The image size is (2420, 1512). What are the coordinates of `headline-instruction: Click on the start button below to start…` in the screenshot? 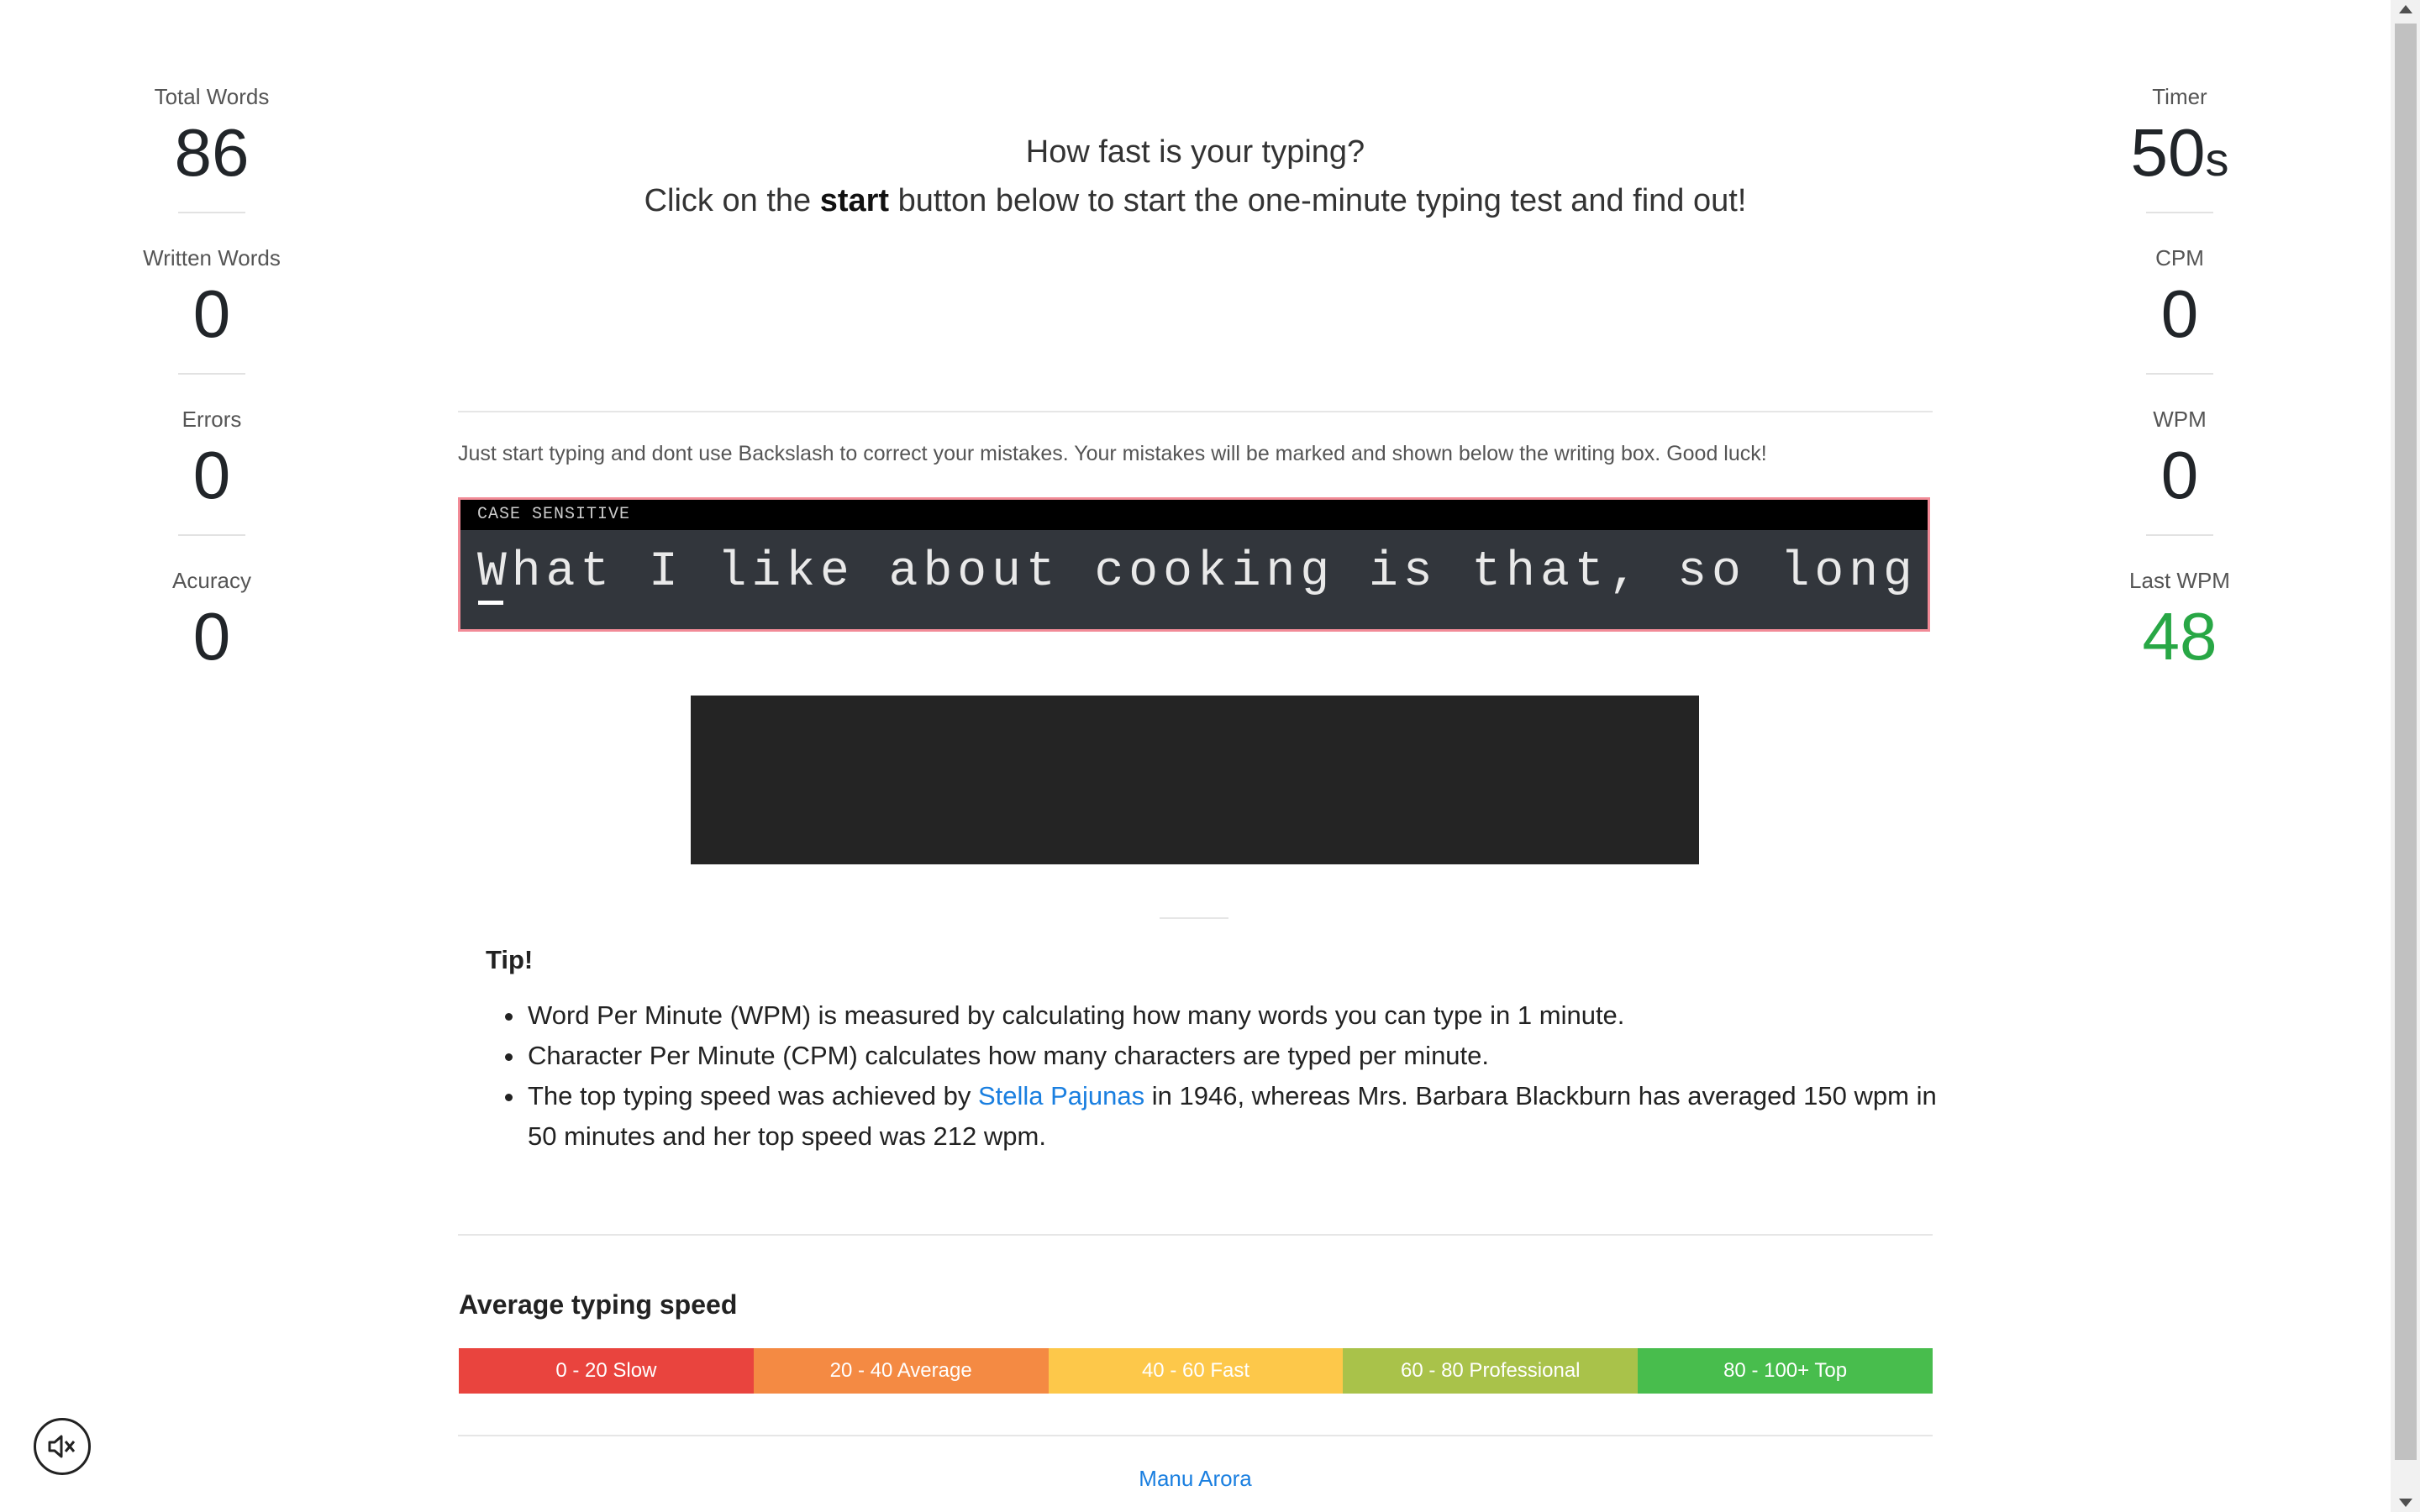 It's located at (1195, 200).